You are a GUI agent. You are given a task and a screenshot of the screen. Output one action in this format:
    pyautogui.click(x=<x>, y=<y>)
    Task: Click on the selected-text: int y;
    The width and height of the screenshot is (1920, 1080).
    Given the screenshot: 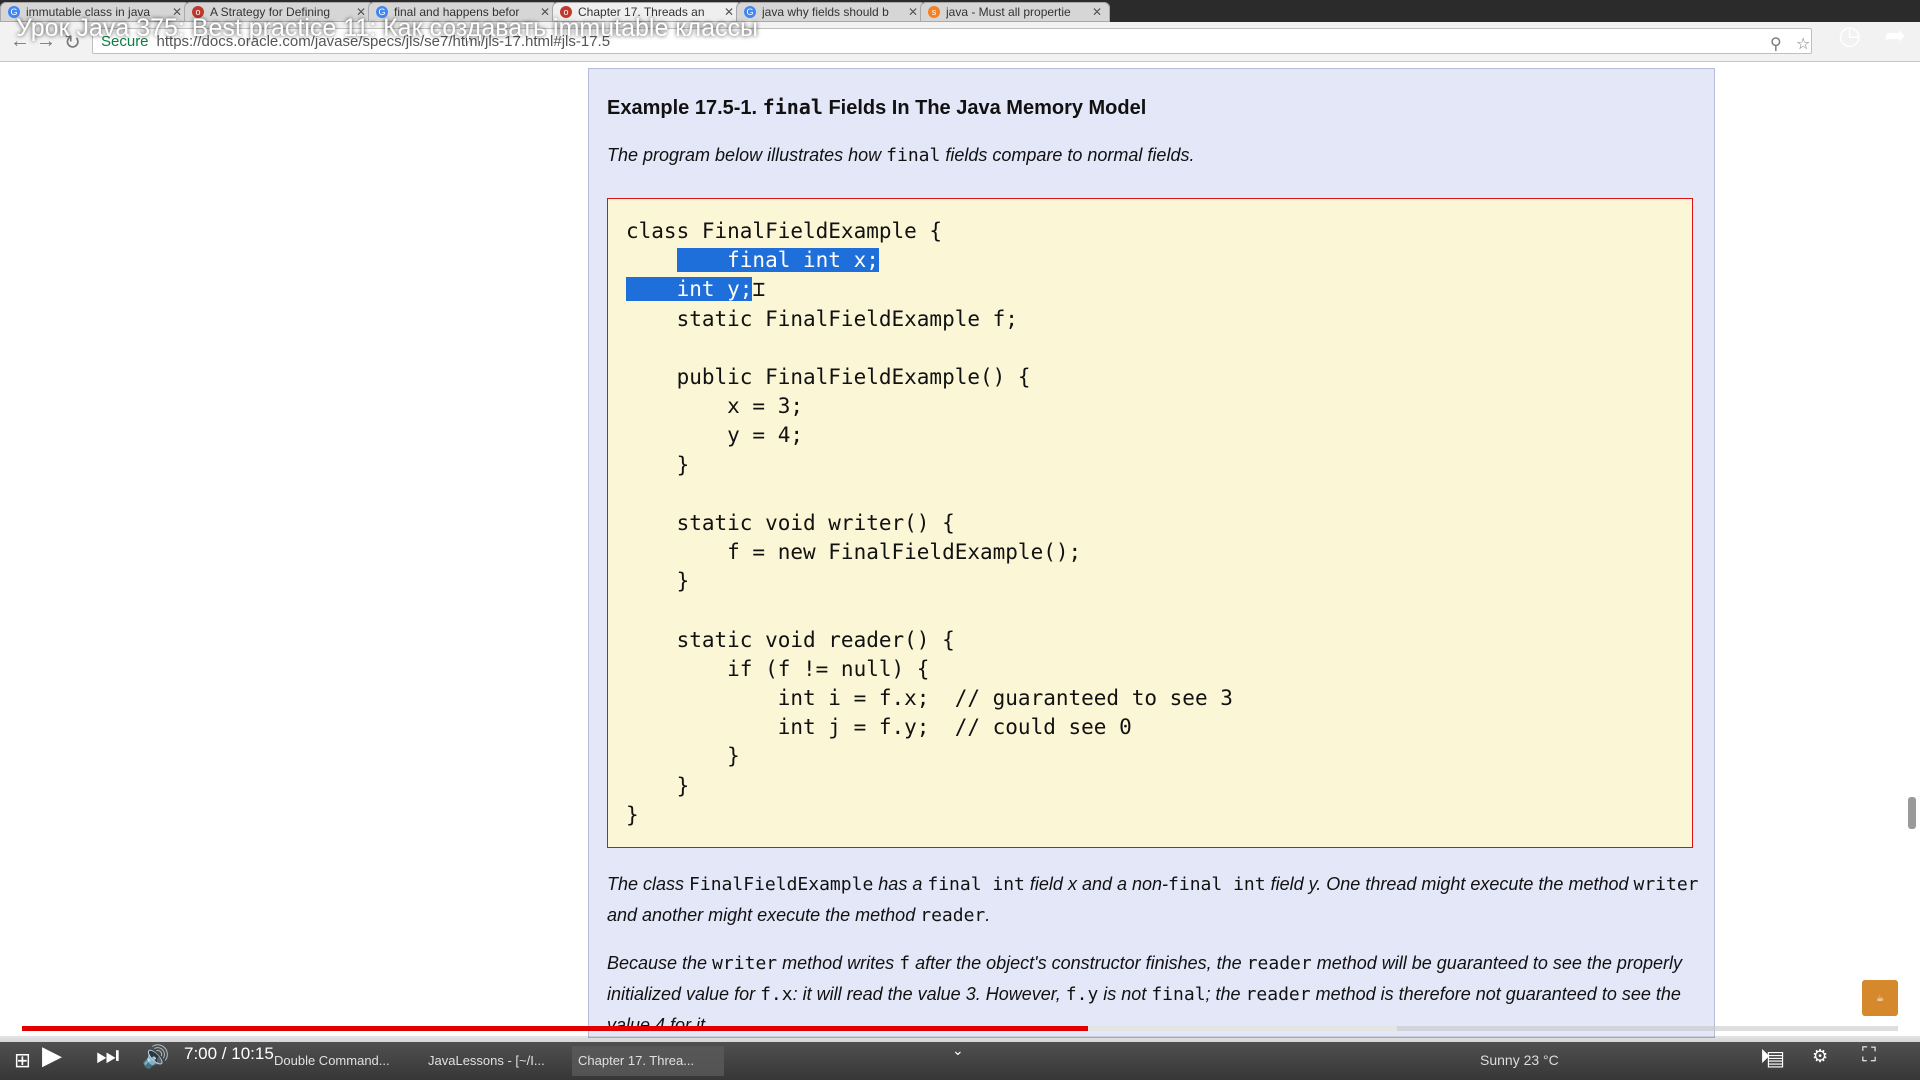 What is the action you would take?
    pyautogui.click(x=689, y=289)
    